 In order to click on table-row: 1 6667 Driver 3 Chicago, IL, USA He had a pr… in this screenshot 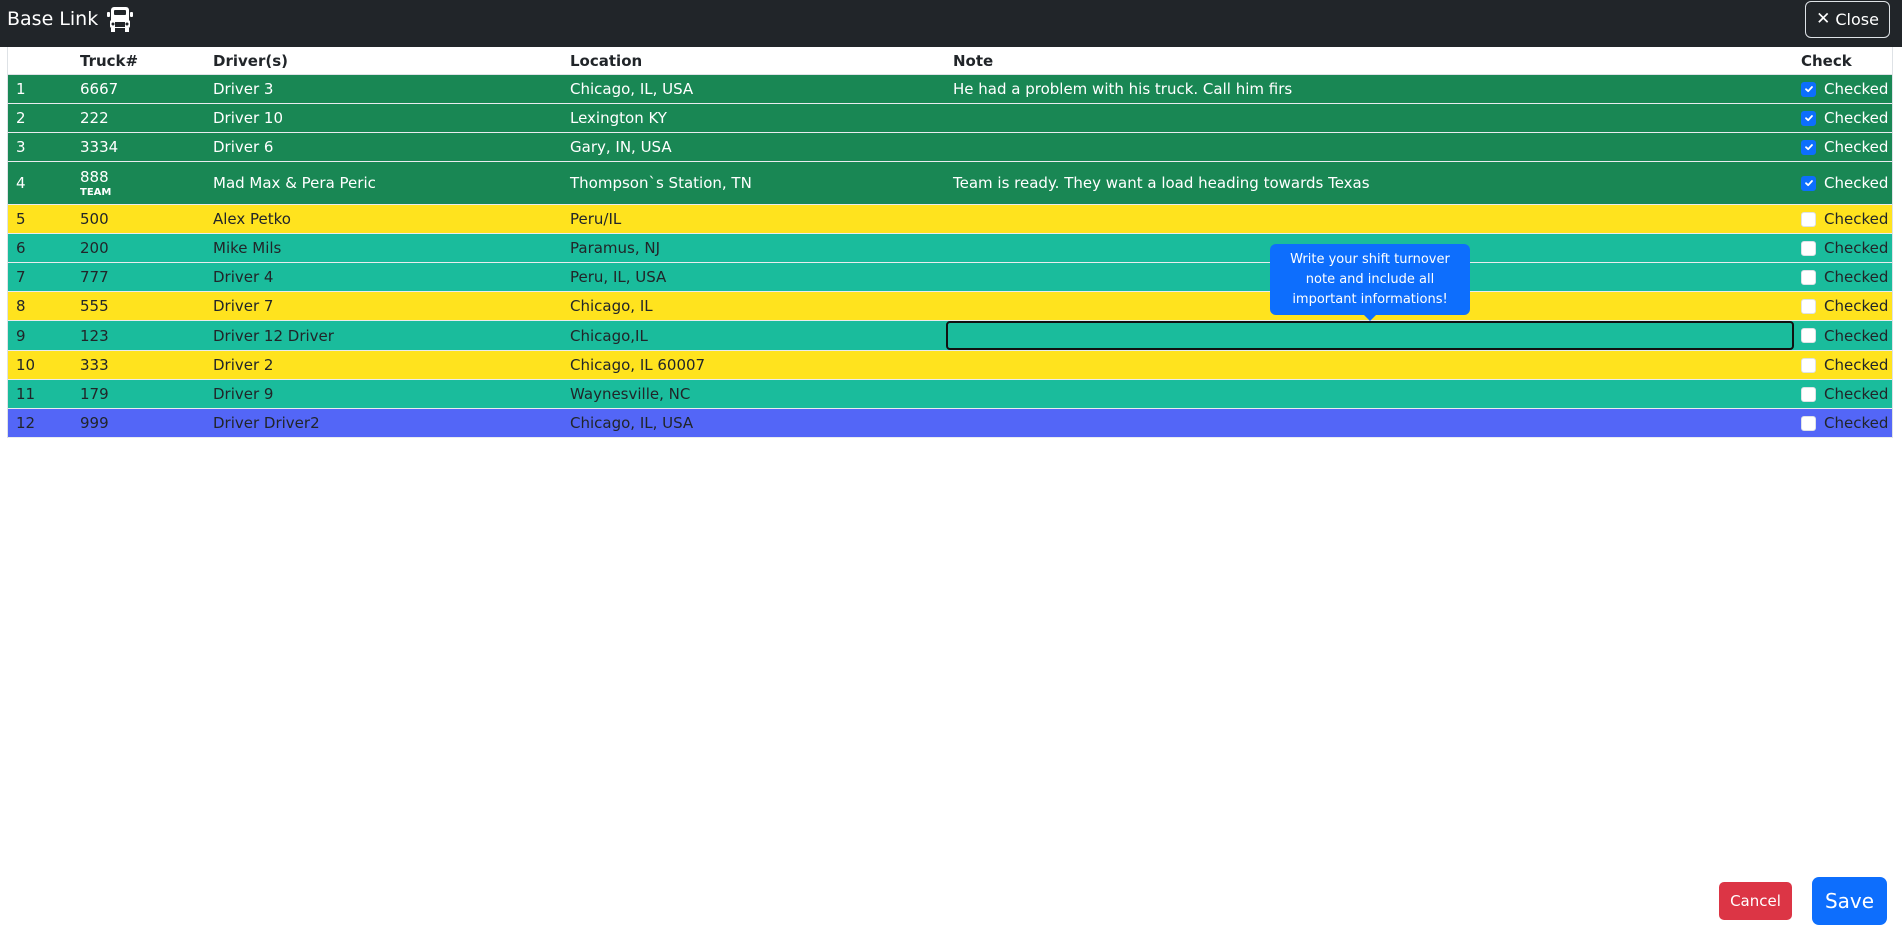, I will do `click(950, 89)`.